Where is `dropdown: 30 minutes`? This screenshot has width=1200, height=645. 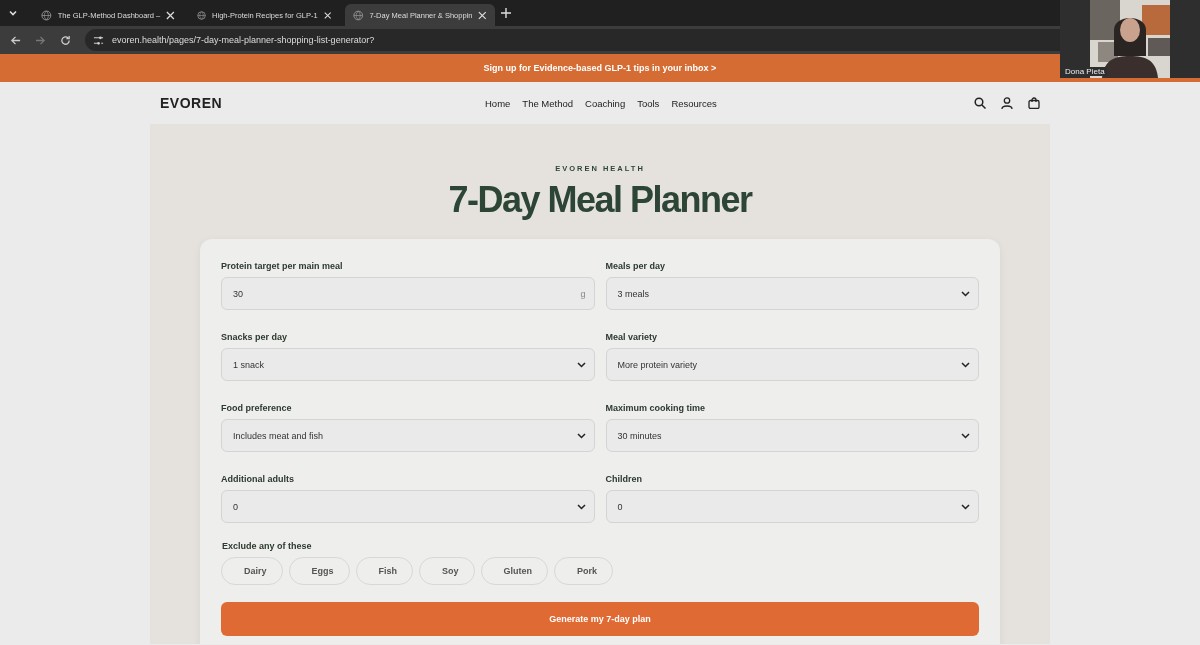 dropdown: 30 minutes is located at coordinates (792, 435).